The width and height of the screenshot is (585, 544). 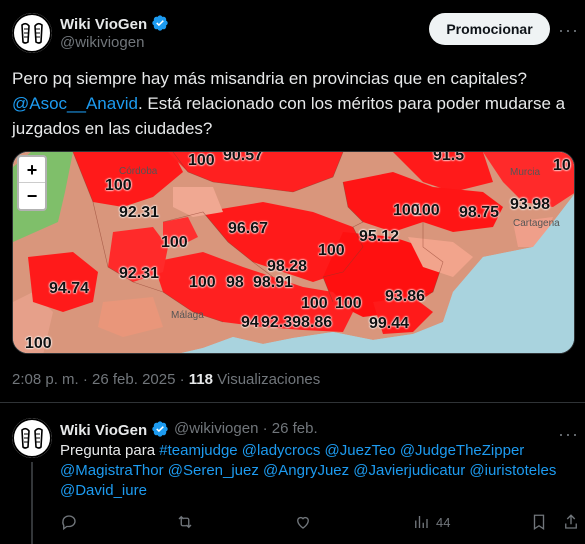 What do you see at coordinates (248, 228) in the screenshot?
I see `map-value-label: 96.67` at bounding box center [248, 228].